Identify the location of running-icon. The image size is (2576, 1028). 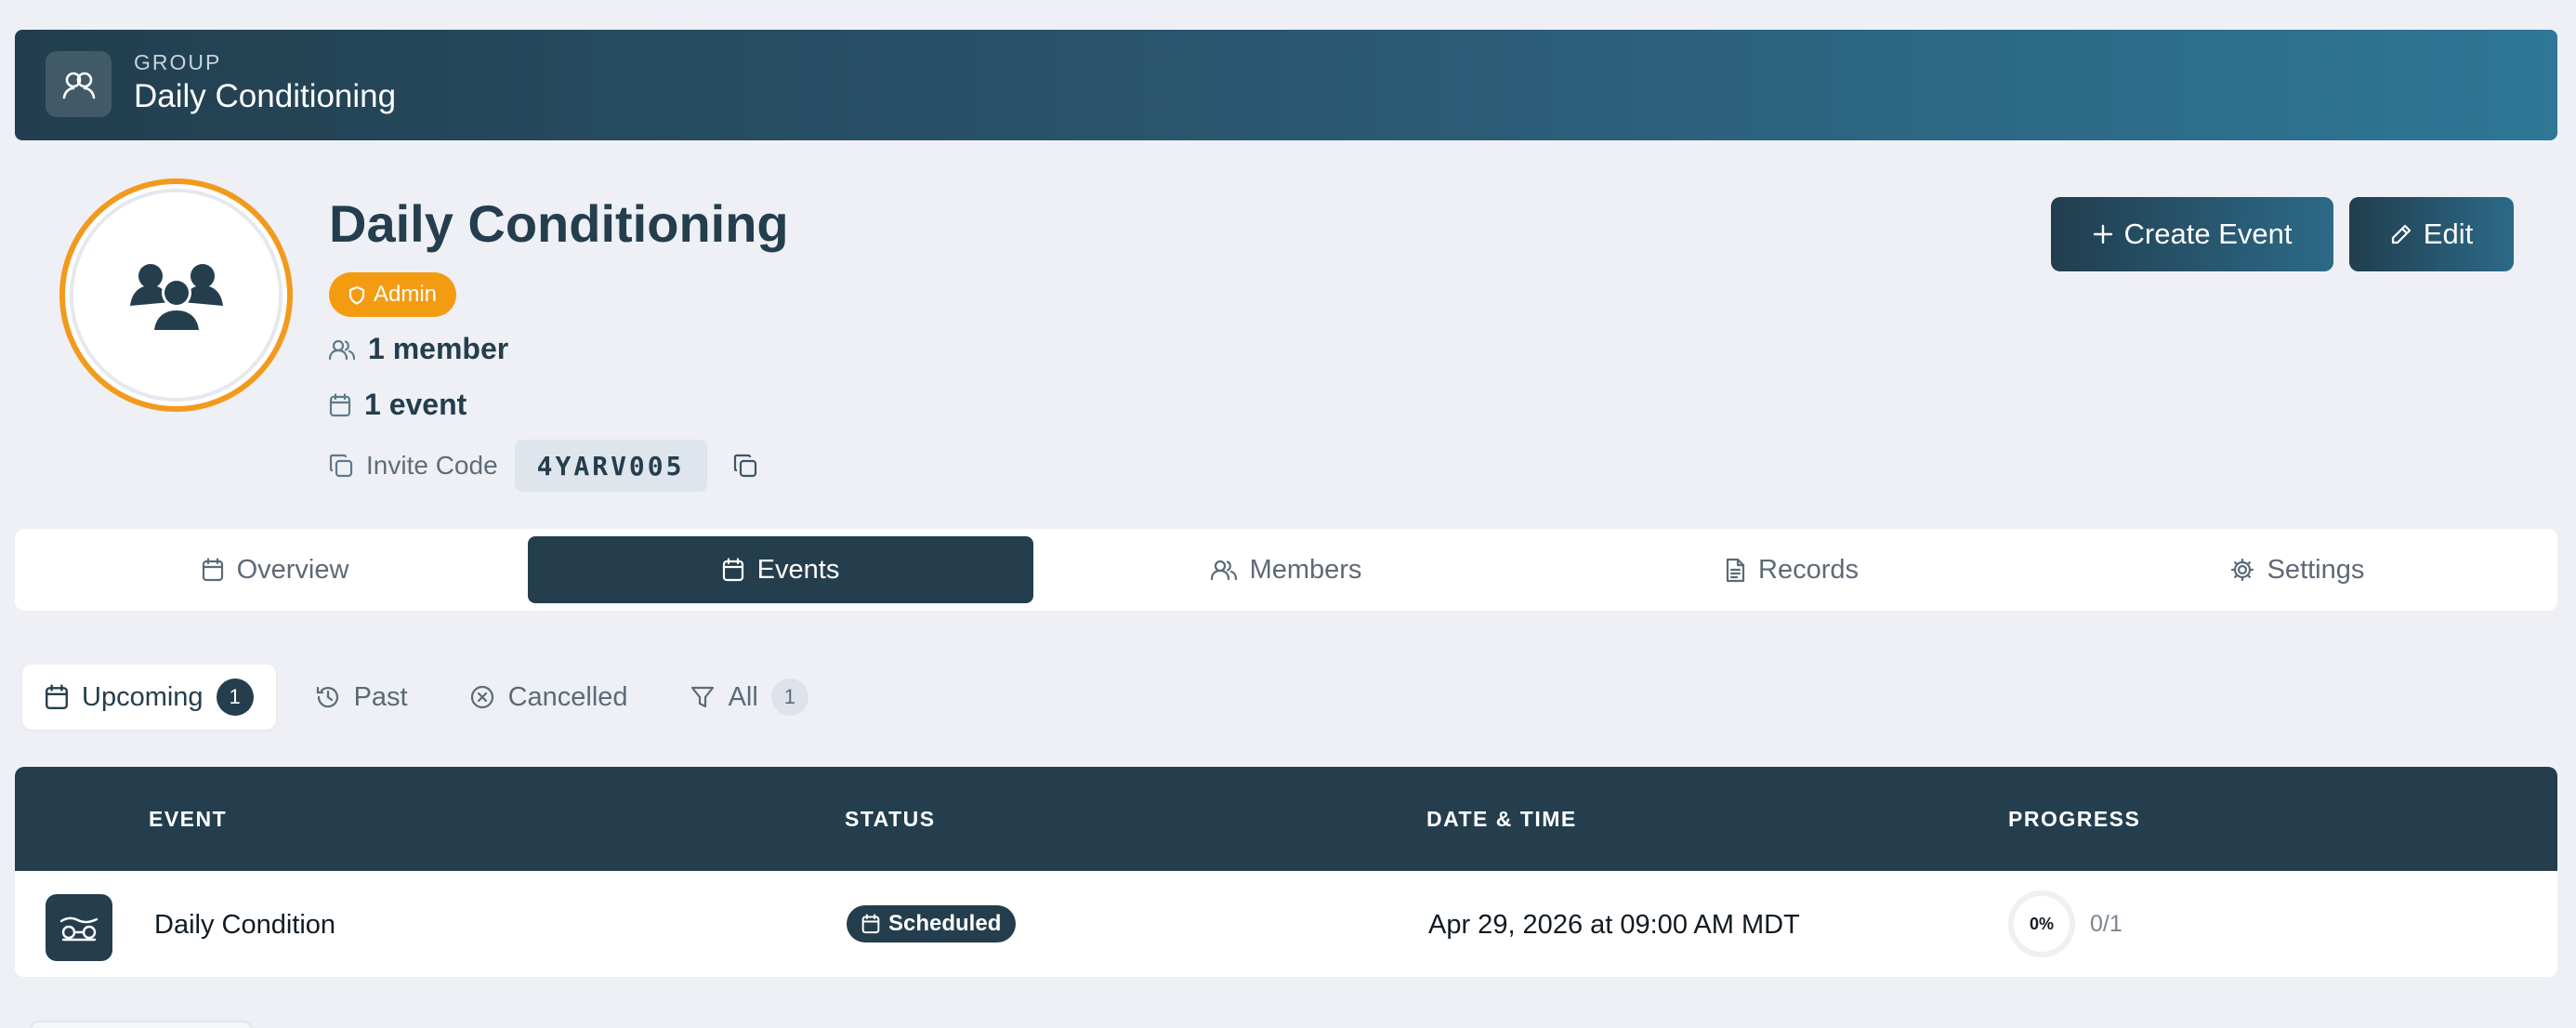
(79, 929).